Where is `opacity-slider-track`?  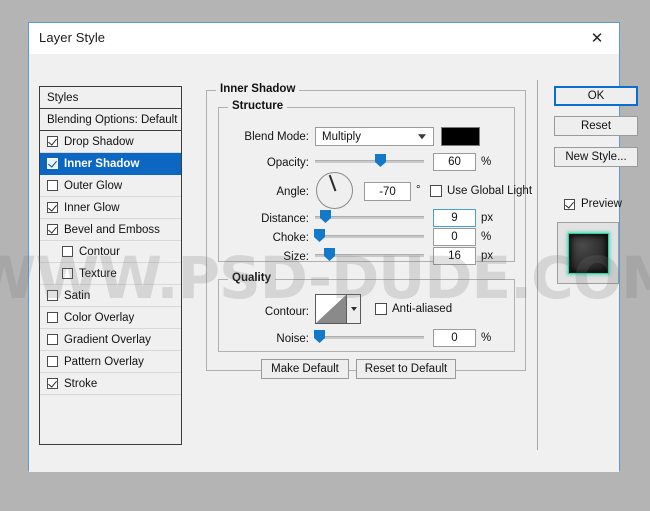
opacity-slider-track is located at coordinates (369, 161).